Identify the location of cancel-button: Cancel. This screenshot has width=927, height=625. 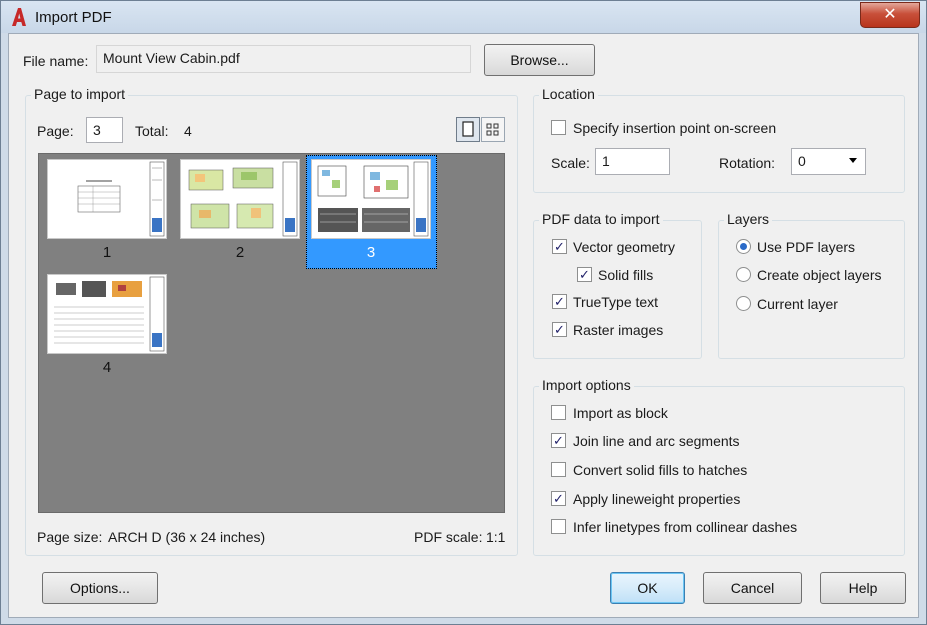
(752, 588).